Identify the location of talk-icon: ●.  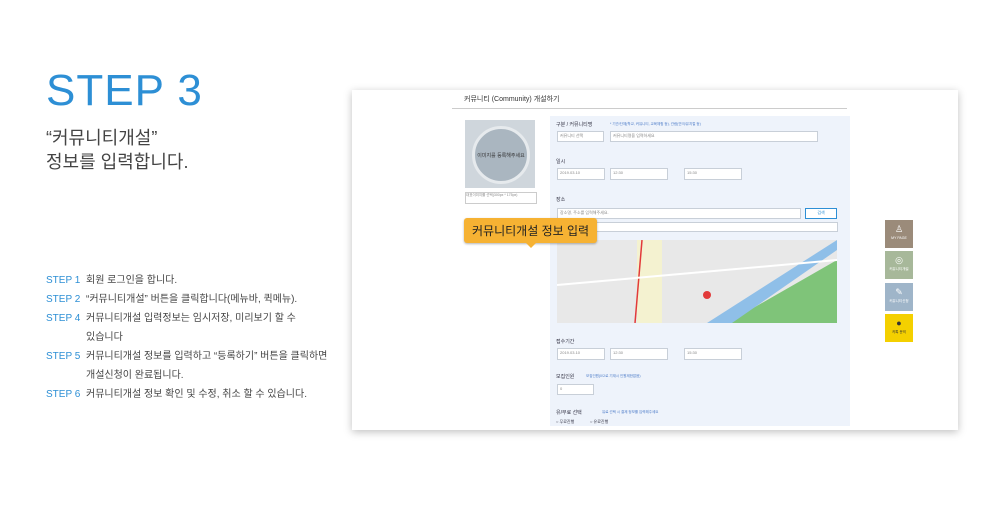
(899, 323).